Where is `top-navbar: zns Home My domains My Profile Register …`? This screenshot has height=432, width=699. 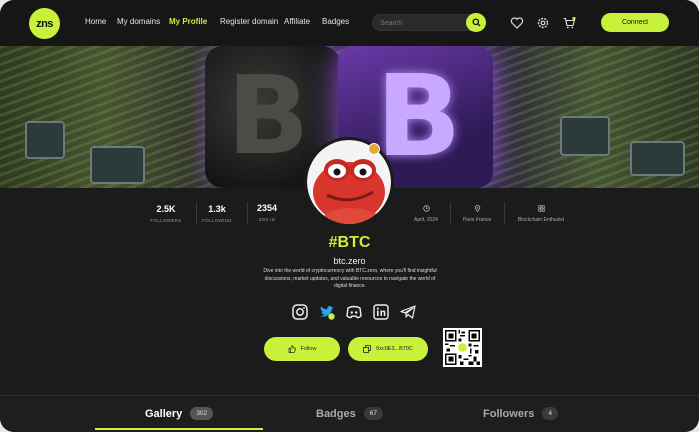 top-navbar: zns Home My domains My Profile Register … is located at coordinates (349, 23).